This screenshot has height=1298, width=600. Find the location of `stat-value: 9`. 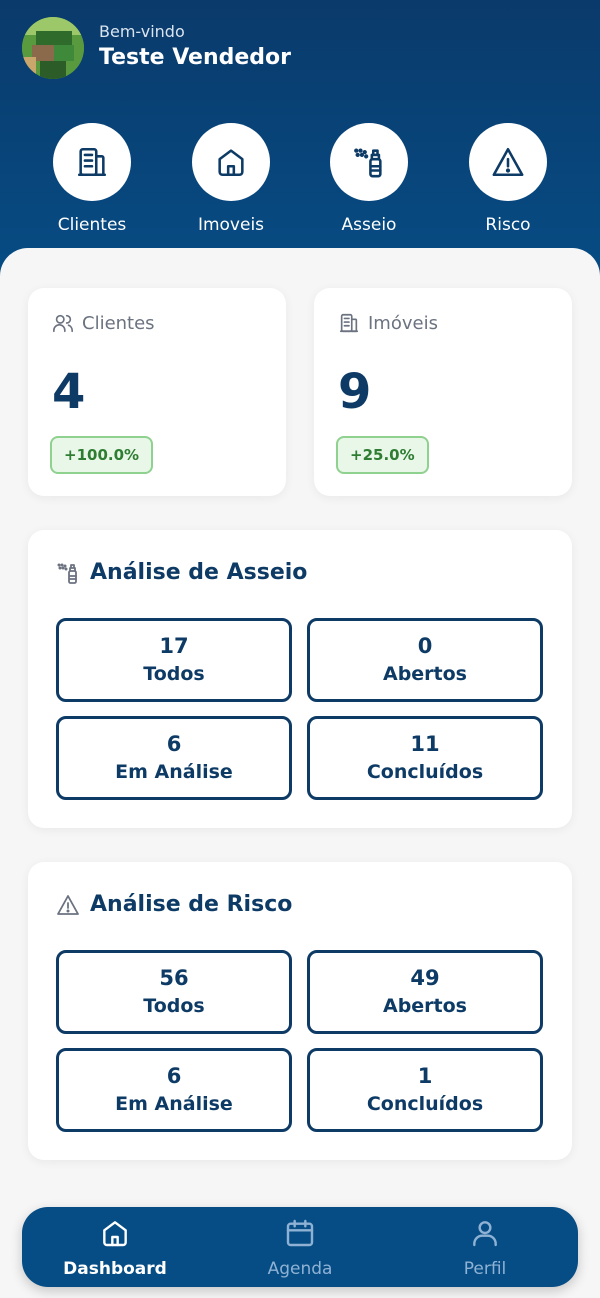

stat-value: 9 is located at coordinates (355, 392).